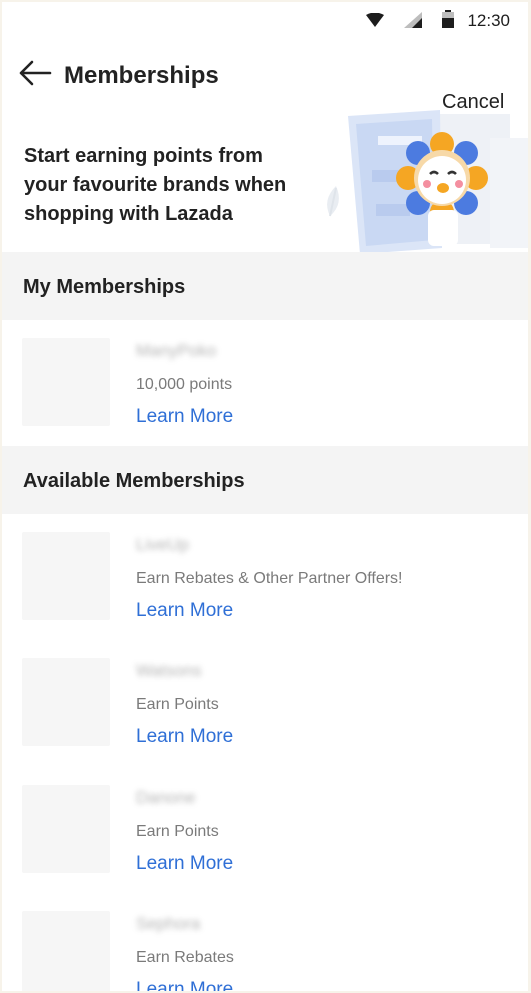 The image size is (531, 993). I want to click on page-title: Memberships, so click(141, 75).